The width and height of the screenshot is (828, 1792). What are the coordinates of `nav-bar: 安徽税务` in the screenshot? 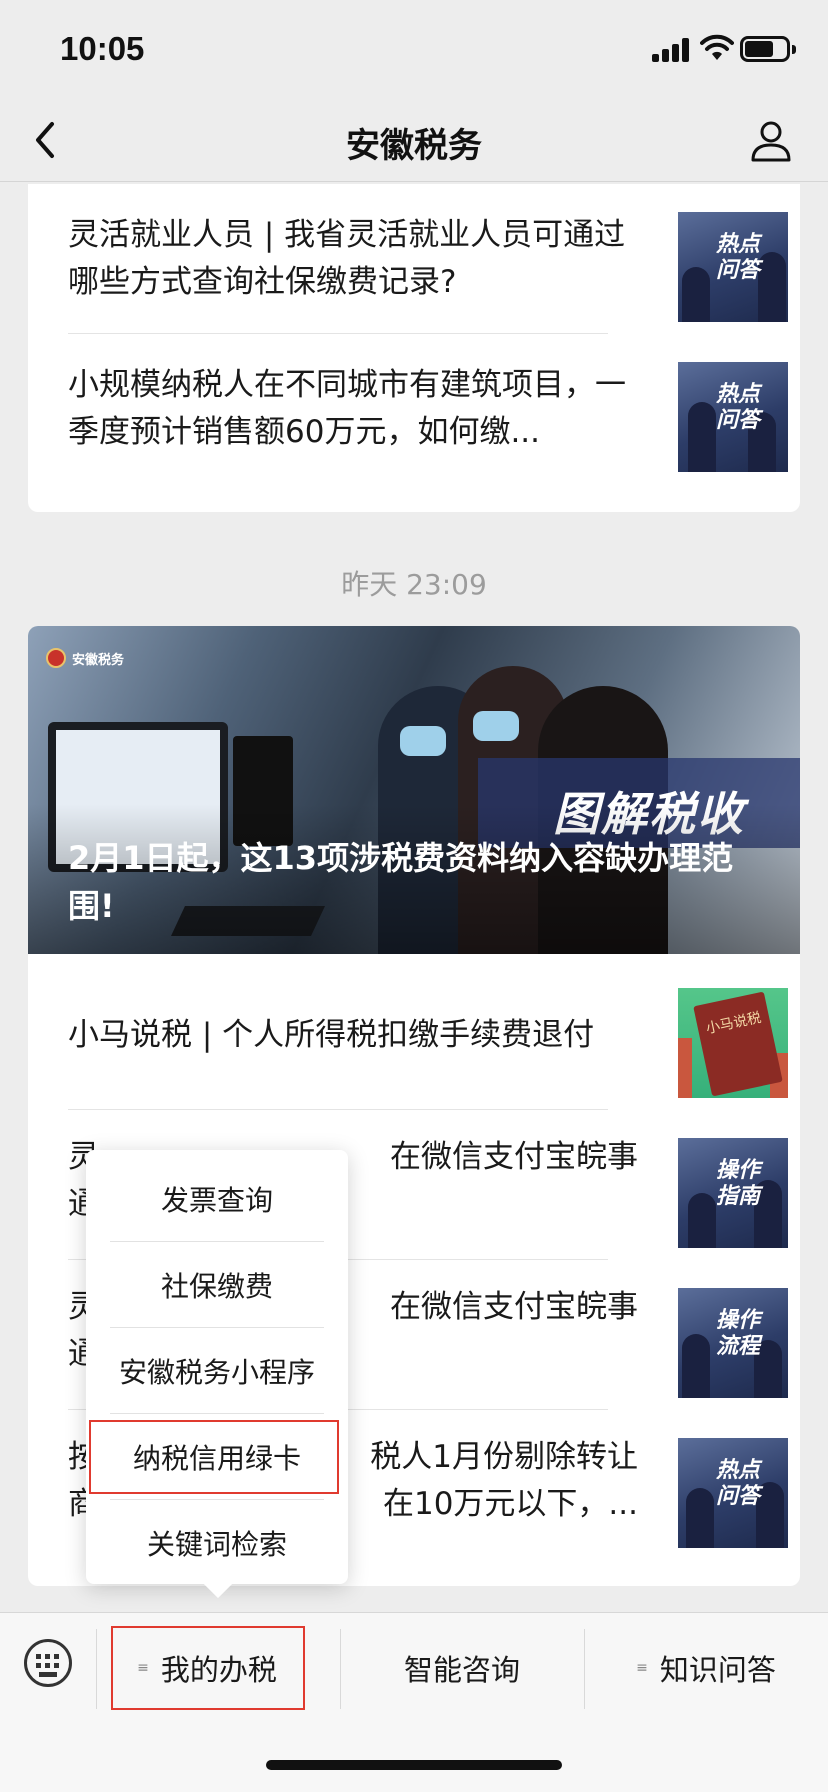 It's located at (414, 141).